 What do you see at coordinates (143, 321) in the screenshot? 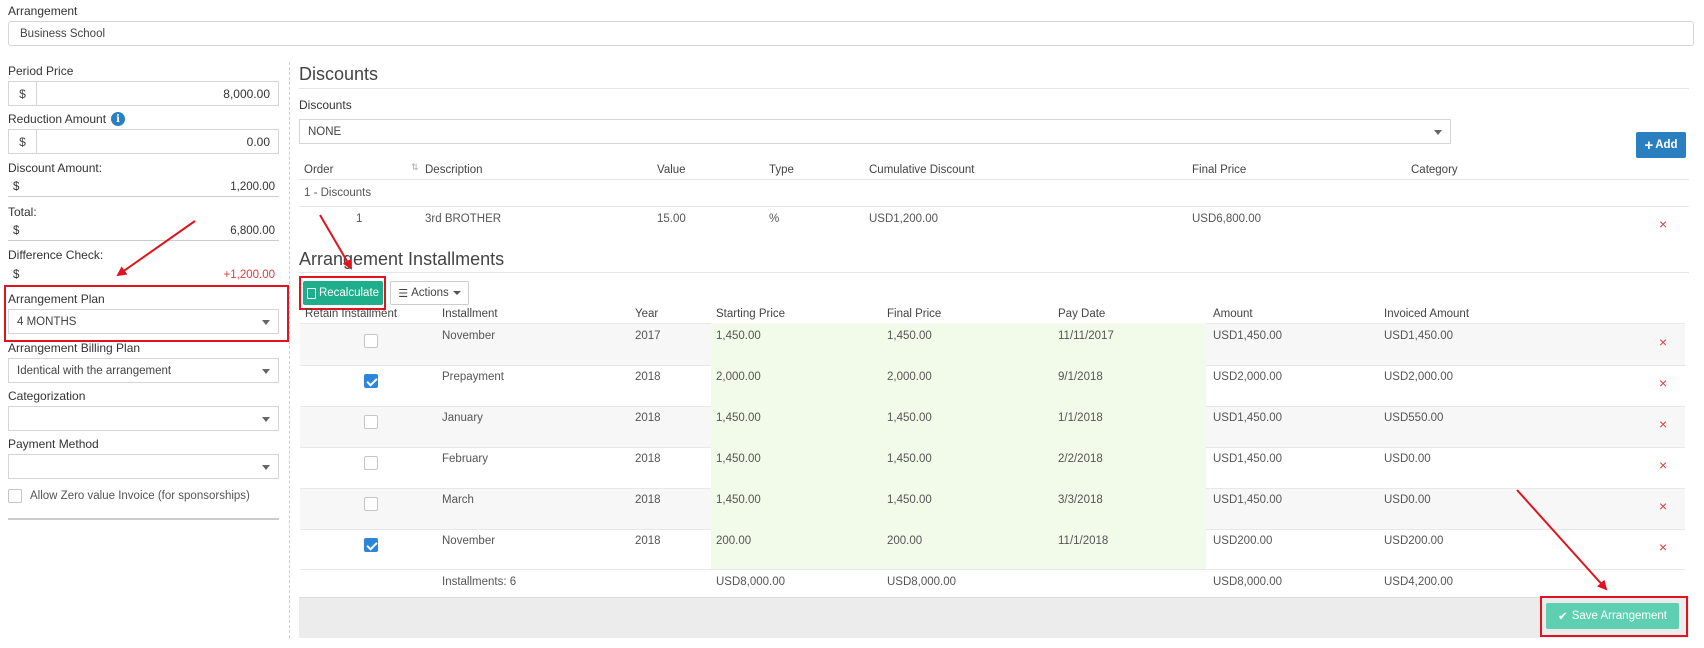
I see `arrangement-plan-select: 4 MONTHS` at bounding box center [143, 321].